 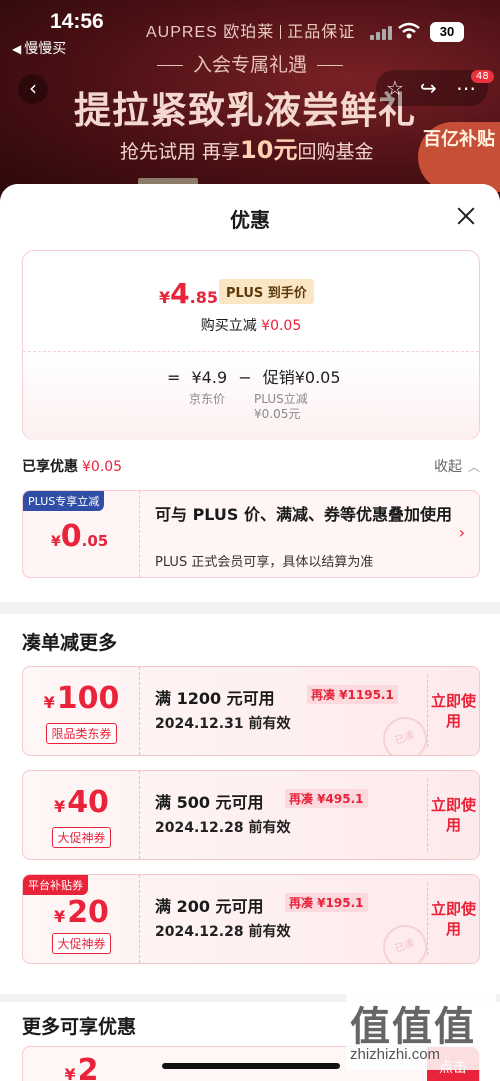 What do you see at coordinates (209, 802) in the screenshot?
I see `coupon-condition: 满 500 元可用` at bounding box center [209, 802].